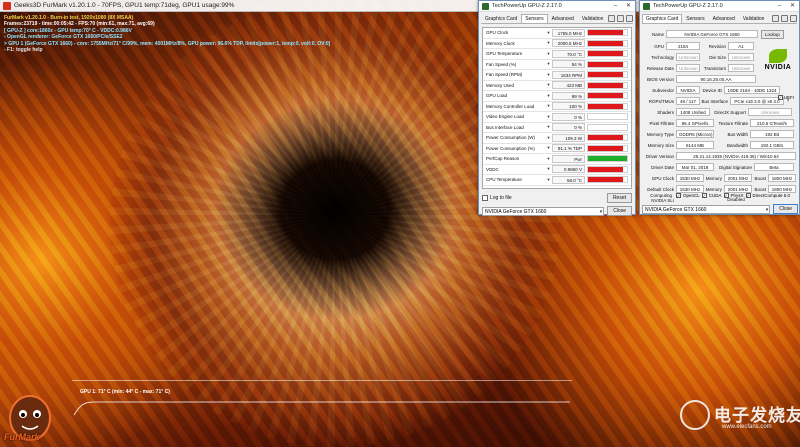 The width and height of the screenshot is (800, 447). I want to click on driver-version-field: 25.21.14.1935 (NVIDIA 419.35) / Win10 64, so click(736, 156).